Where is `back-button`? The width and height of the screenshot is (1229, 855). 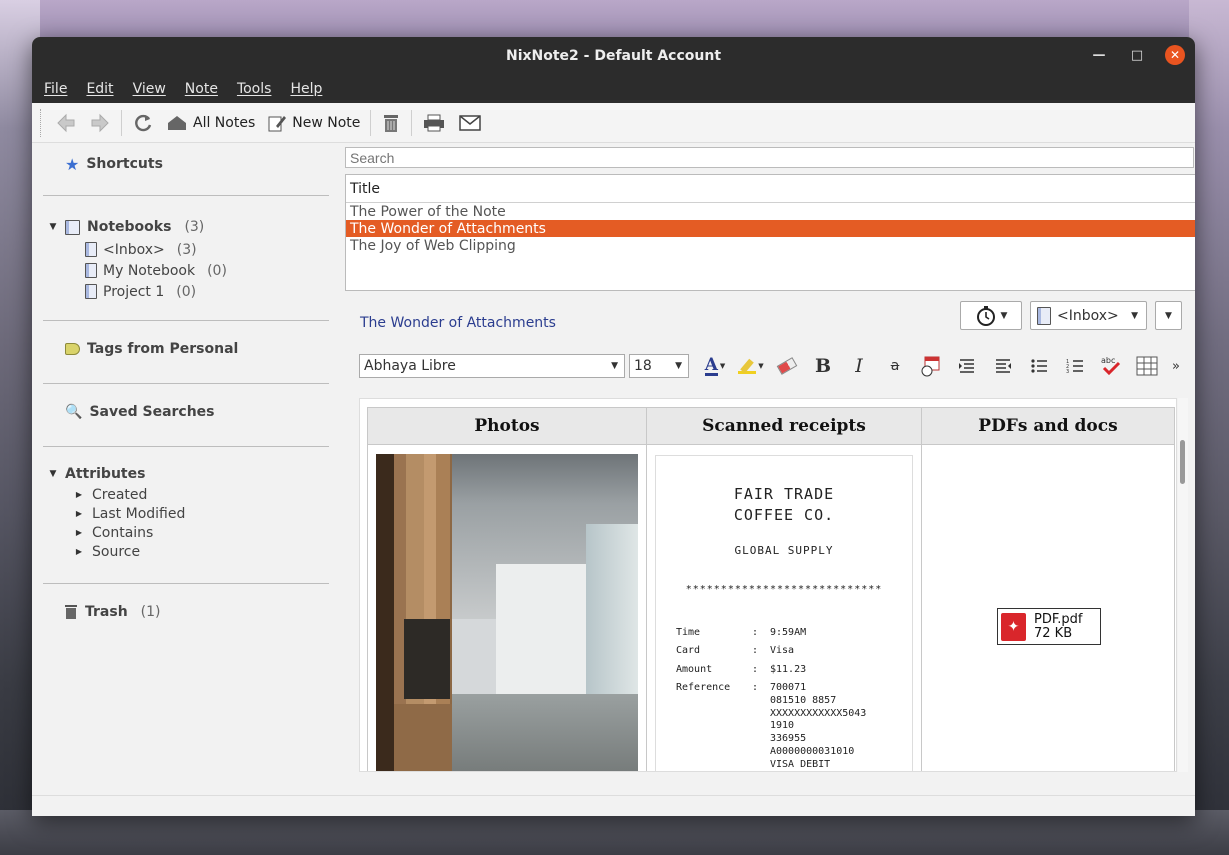
back-button is located at coordinates (66, 123).